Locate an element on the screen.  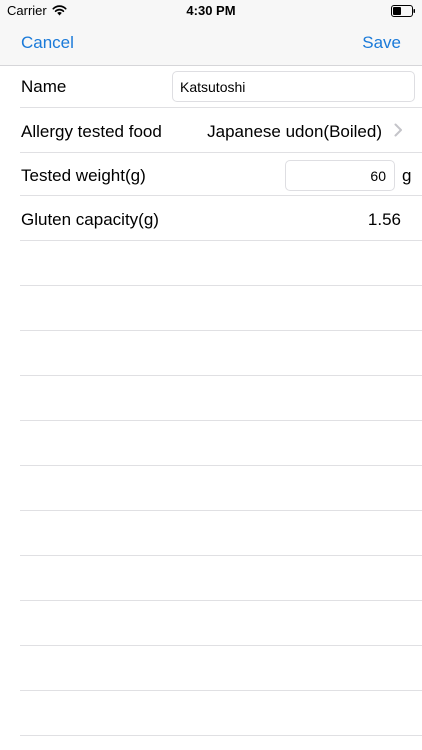
food-value: Japanese udon(Boiled) is located at coordinates (294, 132).